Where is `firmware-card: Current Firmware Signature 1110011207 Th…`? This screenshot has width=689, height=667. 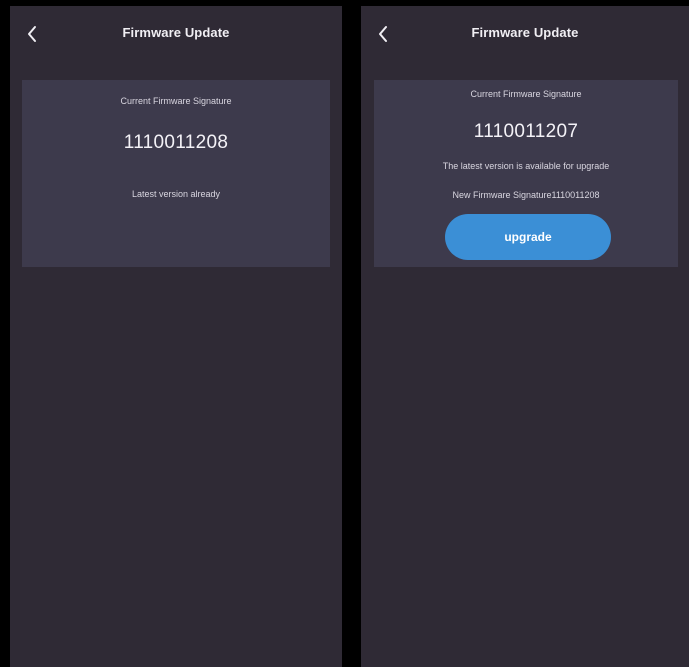
firmware-card: Current Firmware Signature 1110011207 Th… is located at coordinates (526, 173).